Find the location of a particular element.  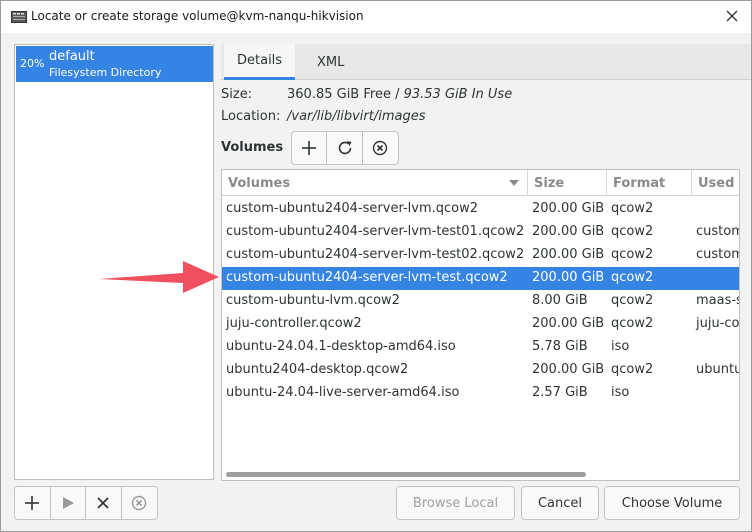

refresh-volumes-button is located at coordinates (345, 148).